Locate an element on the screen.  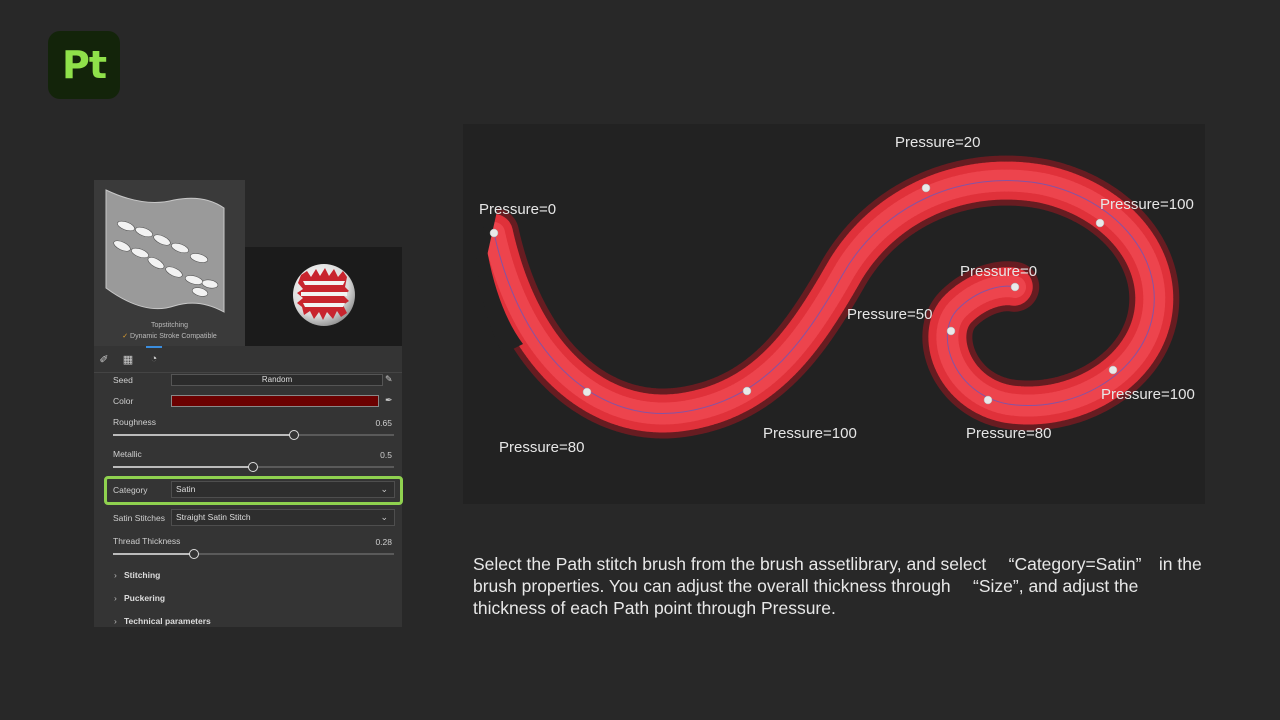
color-swatch is located at coordinates (275, 401).